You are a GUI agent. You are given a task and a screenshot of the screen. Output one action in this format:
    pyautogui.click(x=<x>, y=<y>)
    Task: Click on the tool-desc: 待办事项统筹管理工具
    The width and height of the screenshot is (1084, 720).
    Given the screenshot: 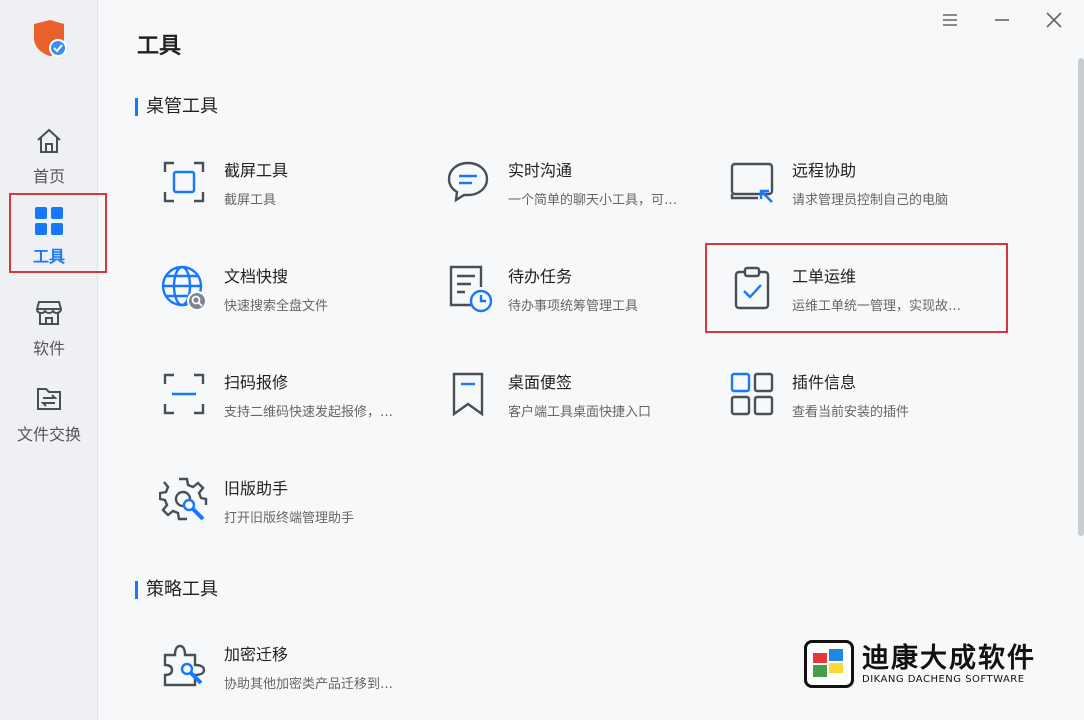 What is the action you would take?
    pyautogui.click(x=573, y=306)
    